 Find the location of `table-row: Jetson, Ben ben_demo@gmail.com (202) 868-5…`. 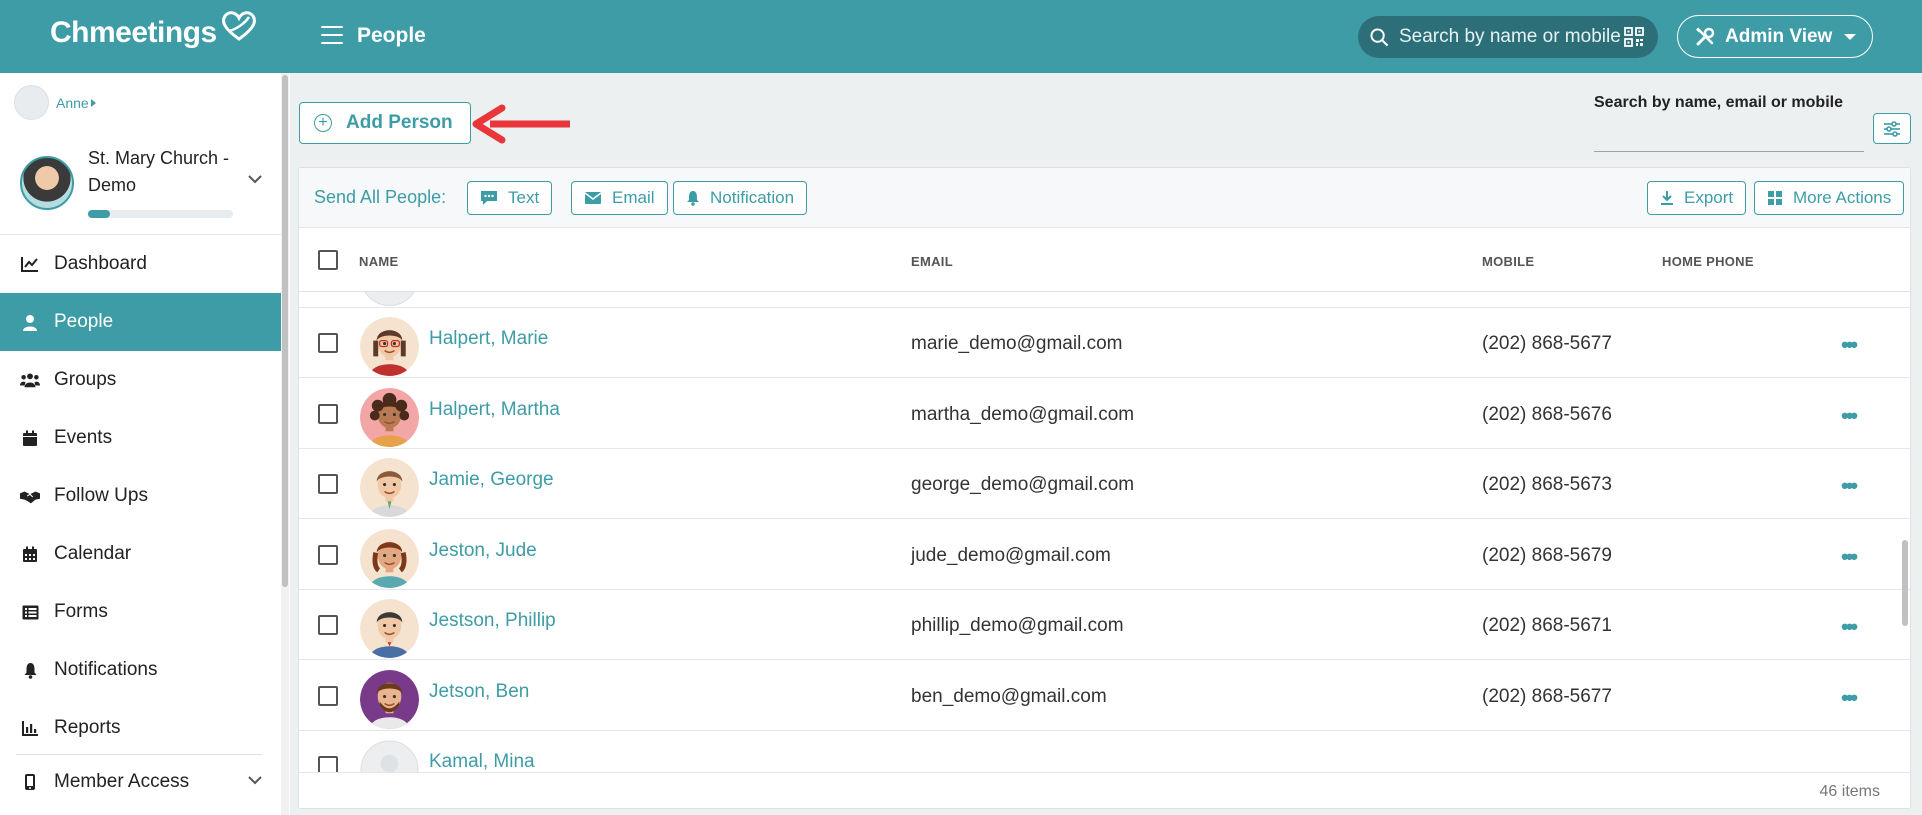

table-row: Jetson, Ben ben_demo@gmail.com (202) 868-5… is located at coordinates (1104, 696).